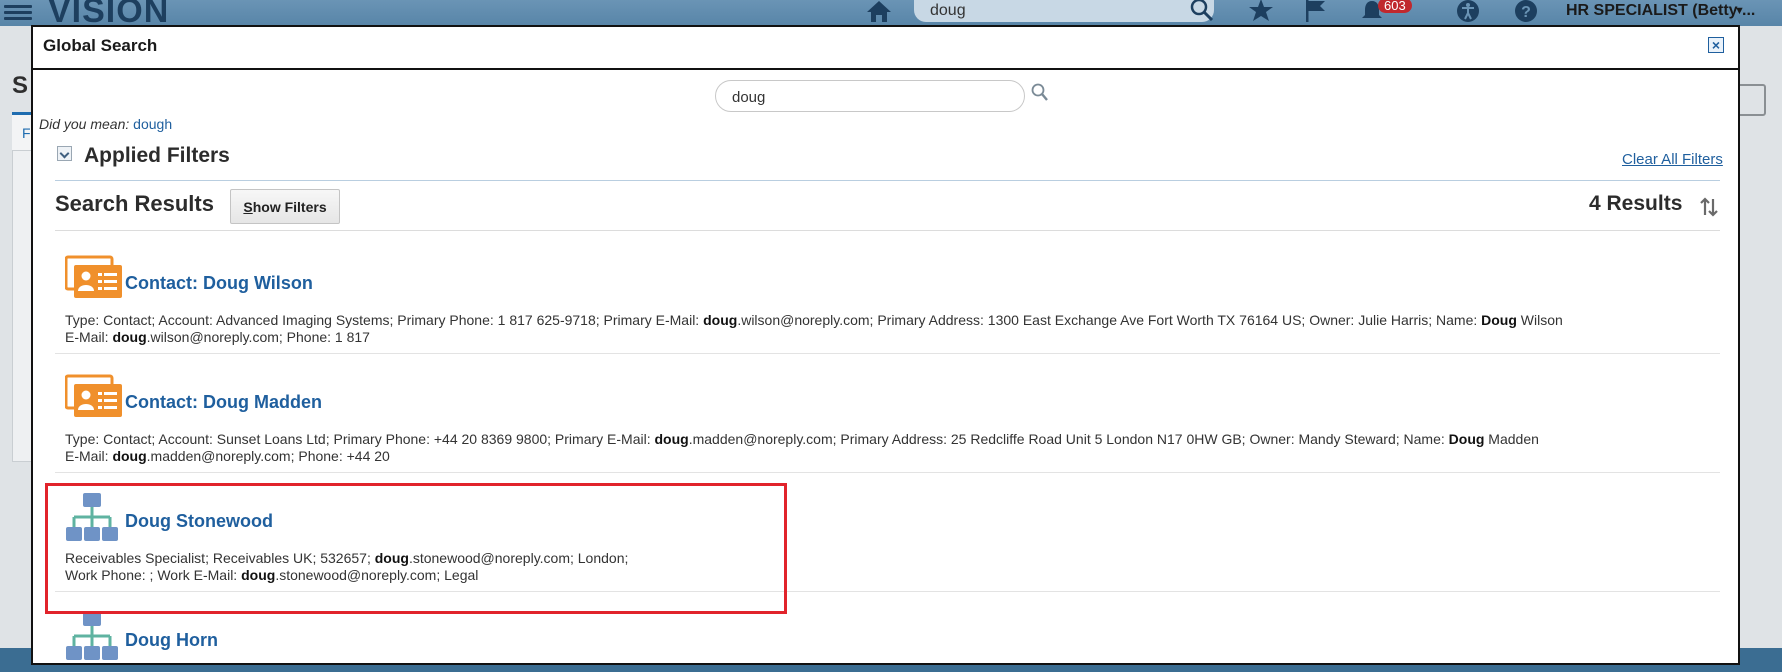 The width and height of the screenshot is (1782, 672). I want to click on description-text: Wilson, so click(1539, 320).